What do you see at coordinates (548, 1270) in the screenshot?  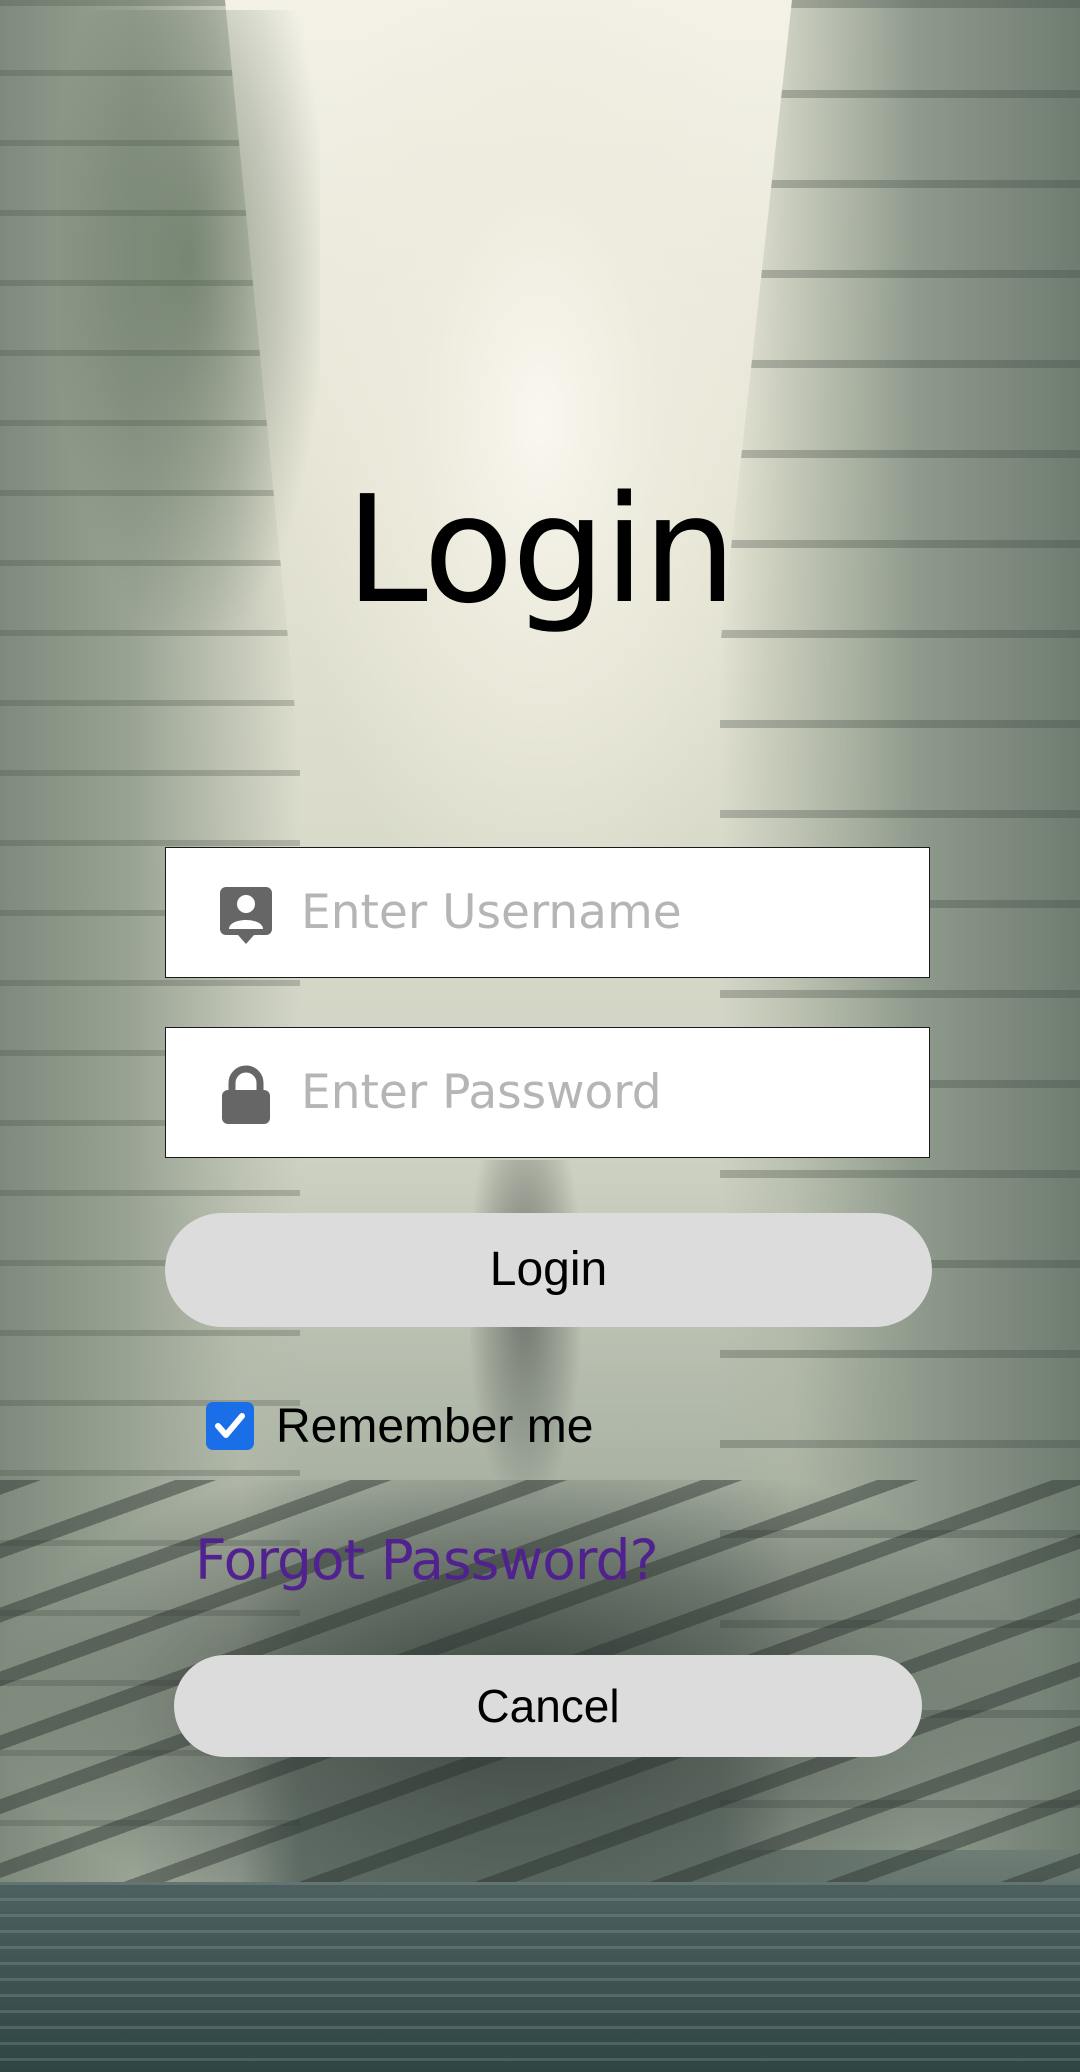 I see `login-button: Login` at bounding box center [548, 1270].